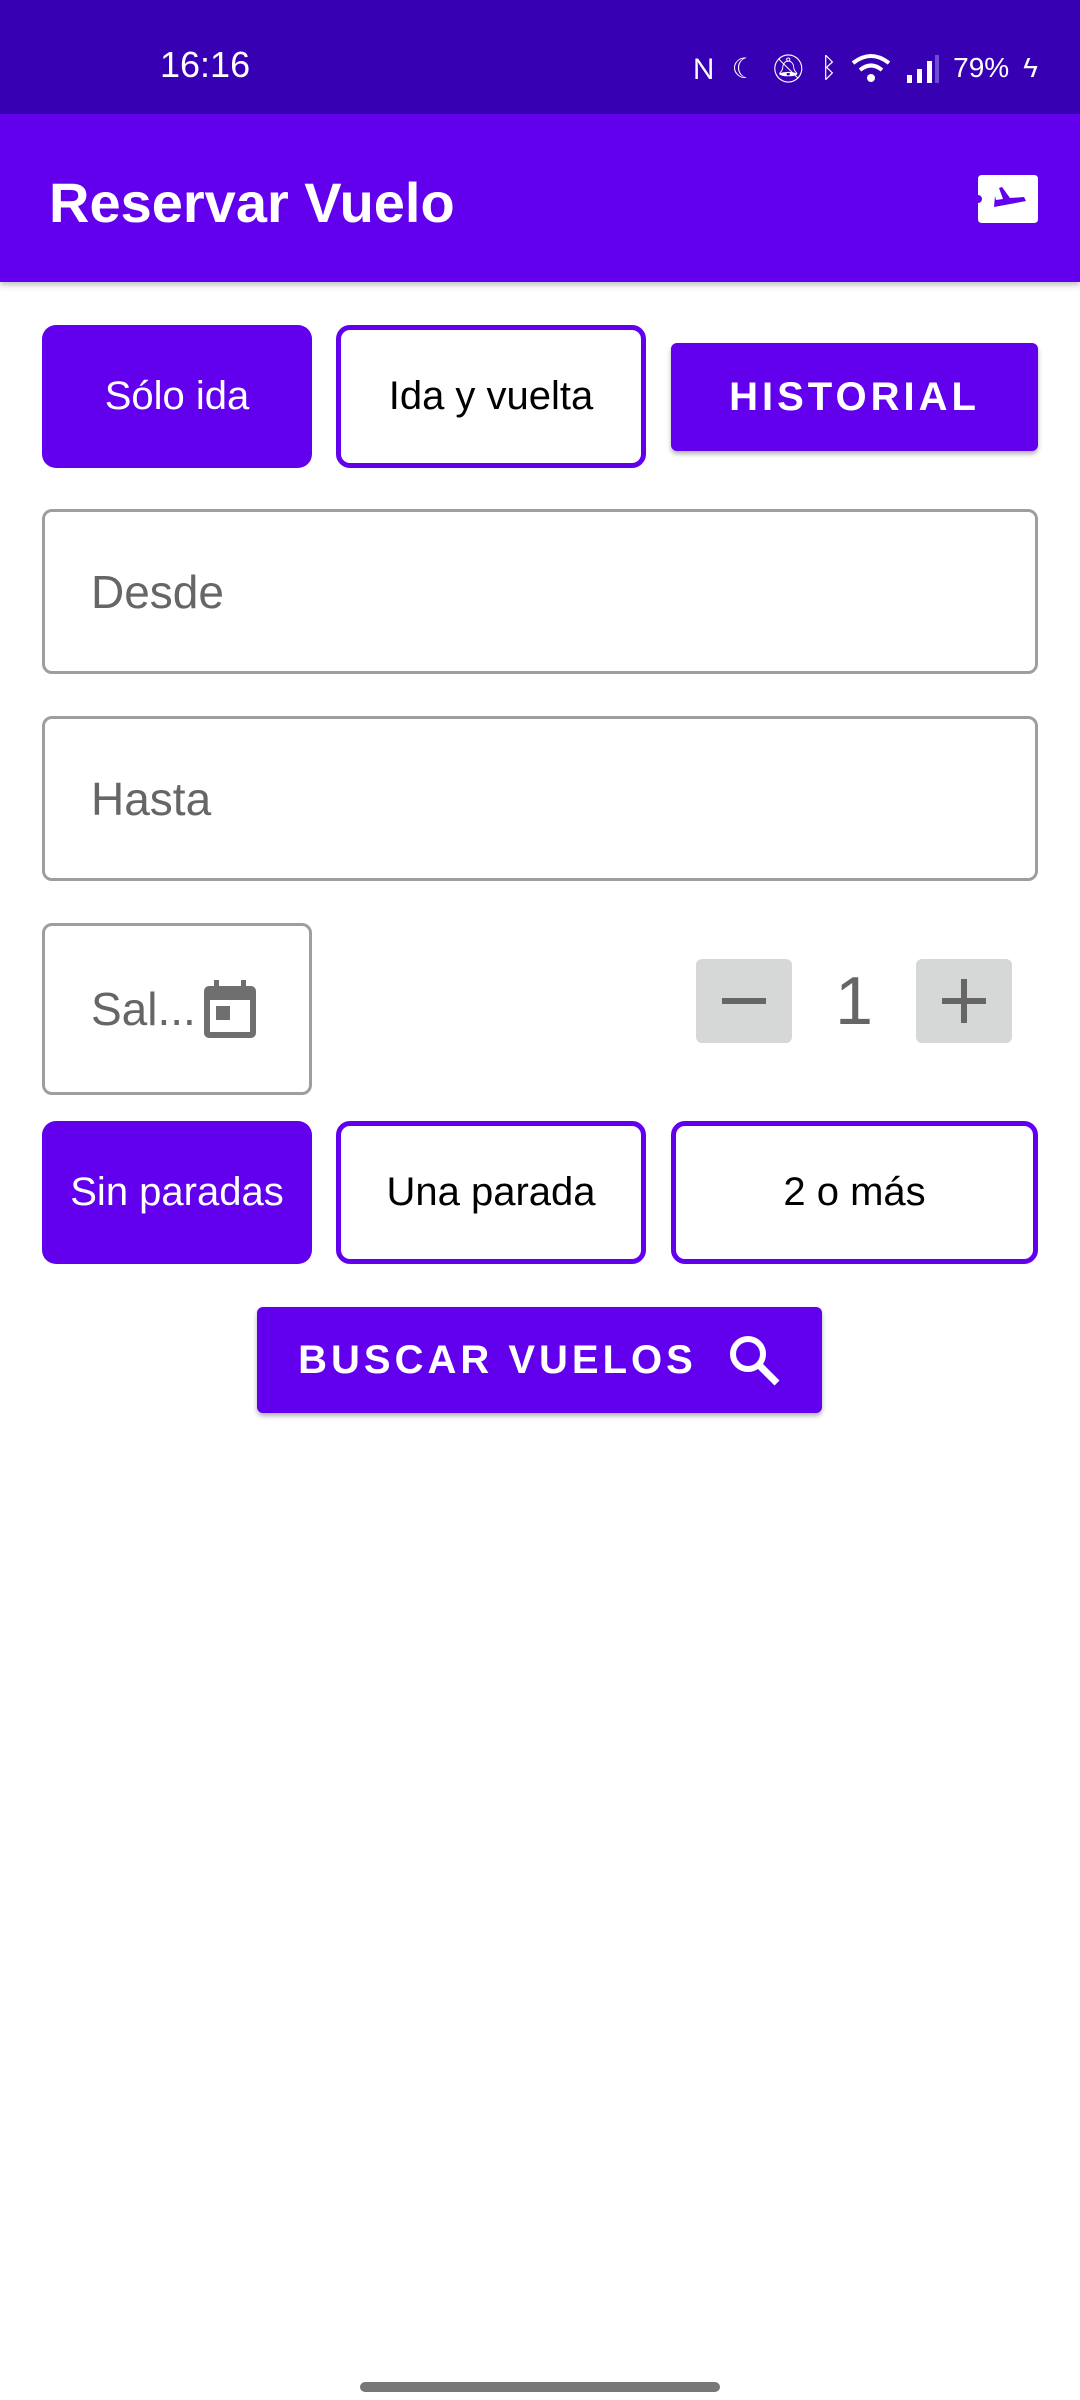 This screenshot has width=1080, height=2400. What do you see at coordinates (252, 202) in the screenshot?
I see `page-title: Reservar Vuelo` at bounding box center [252, 202].